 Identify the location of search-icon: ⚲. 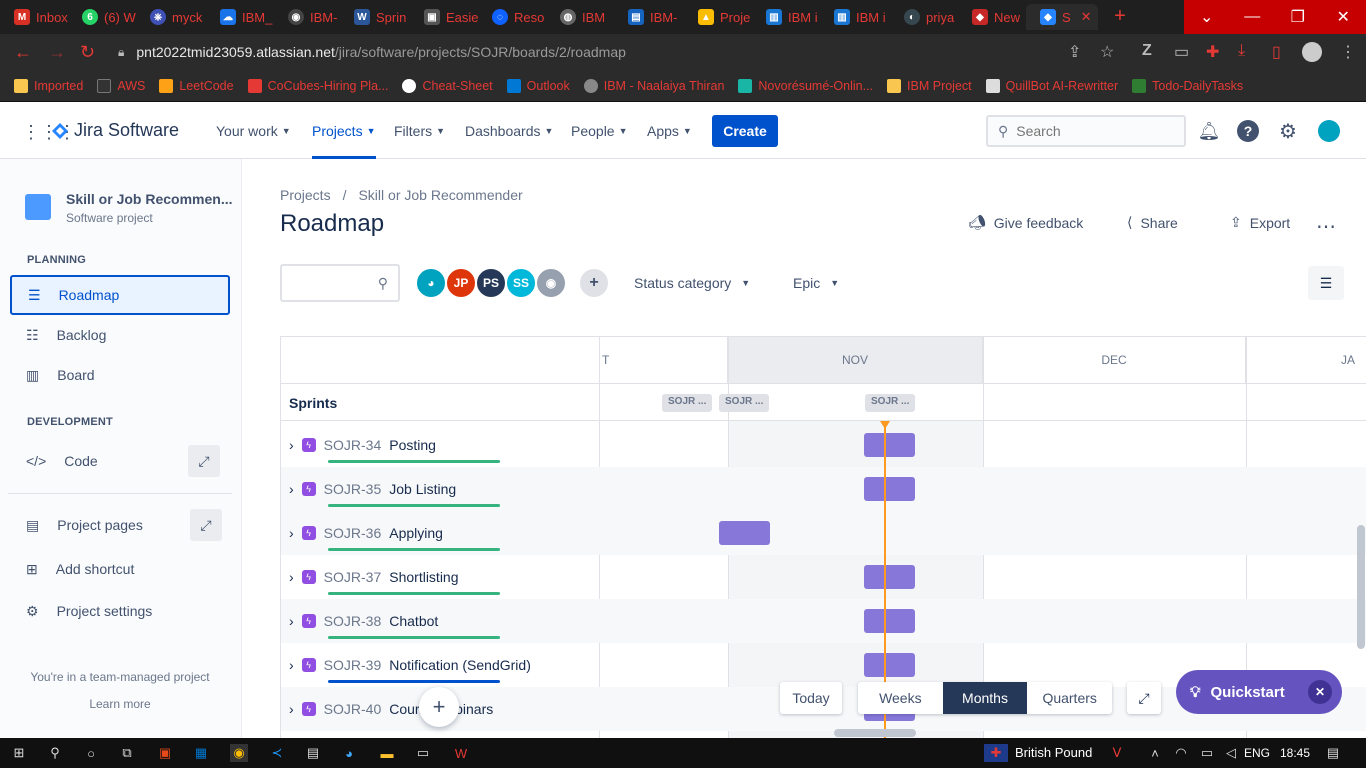
(55, 753).